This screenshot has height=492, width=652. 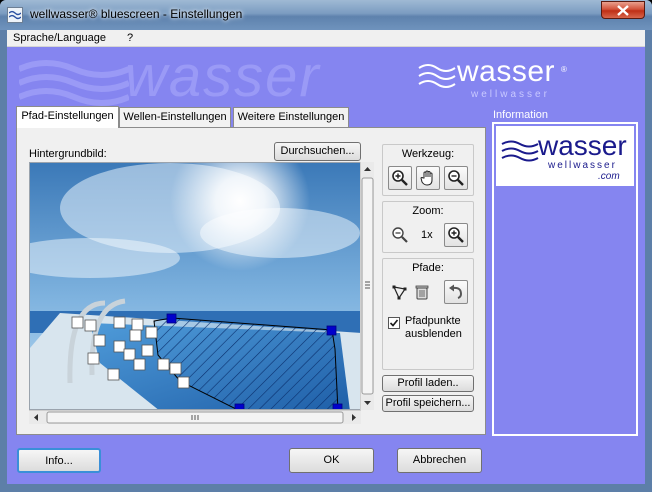 I want to click on info-logo: wasser wellwasser .com, so click(x=565, y=156).